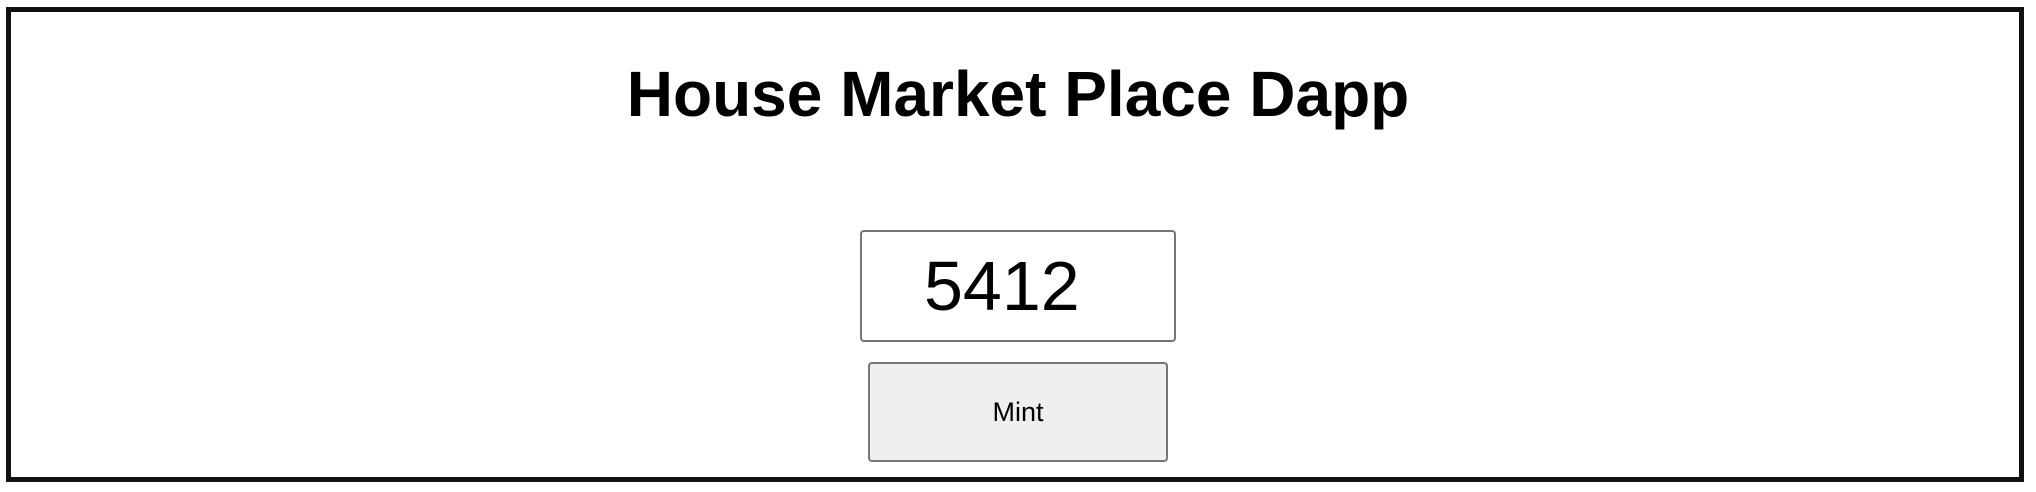  I want to click on mint-button: Mint, so click(1018, 412).